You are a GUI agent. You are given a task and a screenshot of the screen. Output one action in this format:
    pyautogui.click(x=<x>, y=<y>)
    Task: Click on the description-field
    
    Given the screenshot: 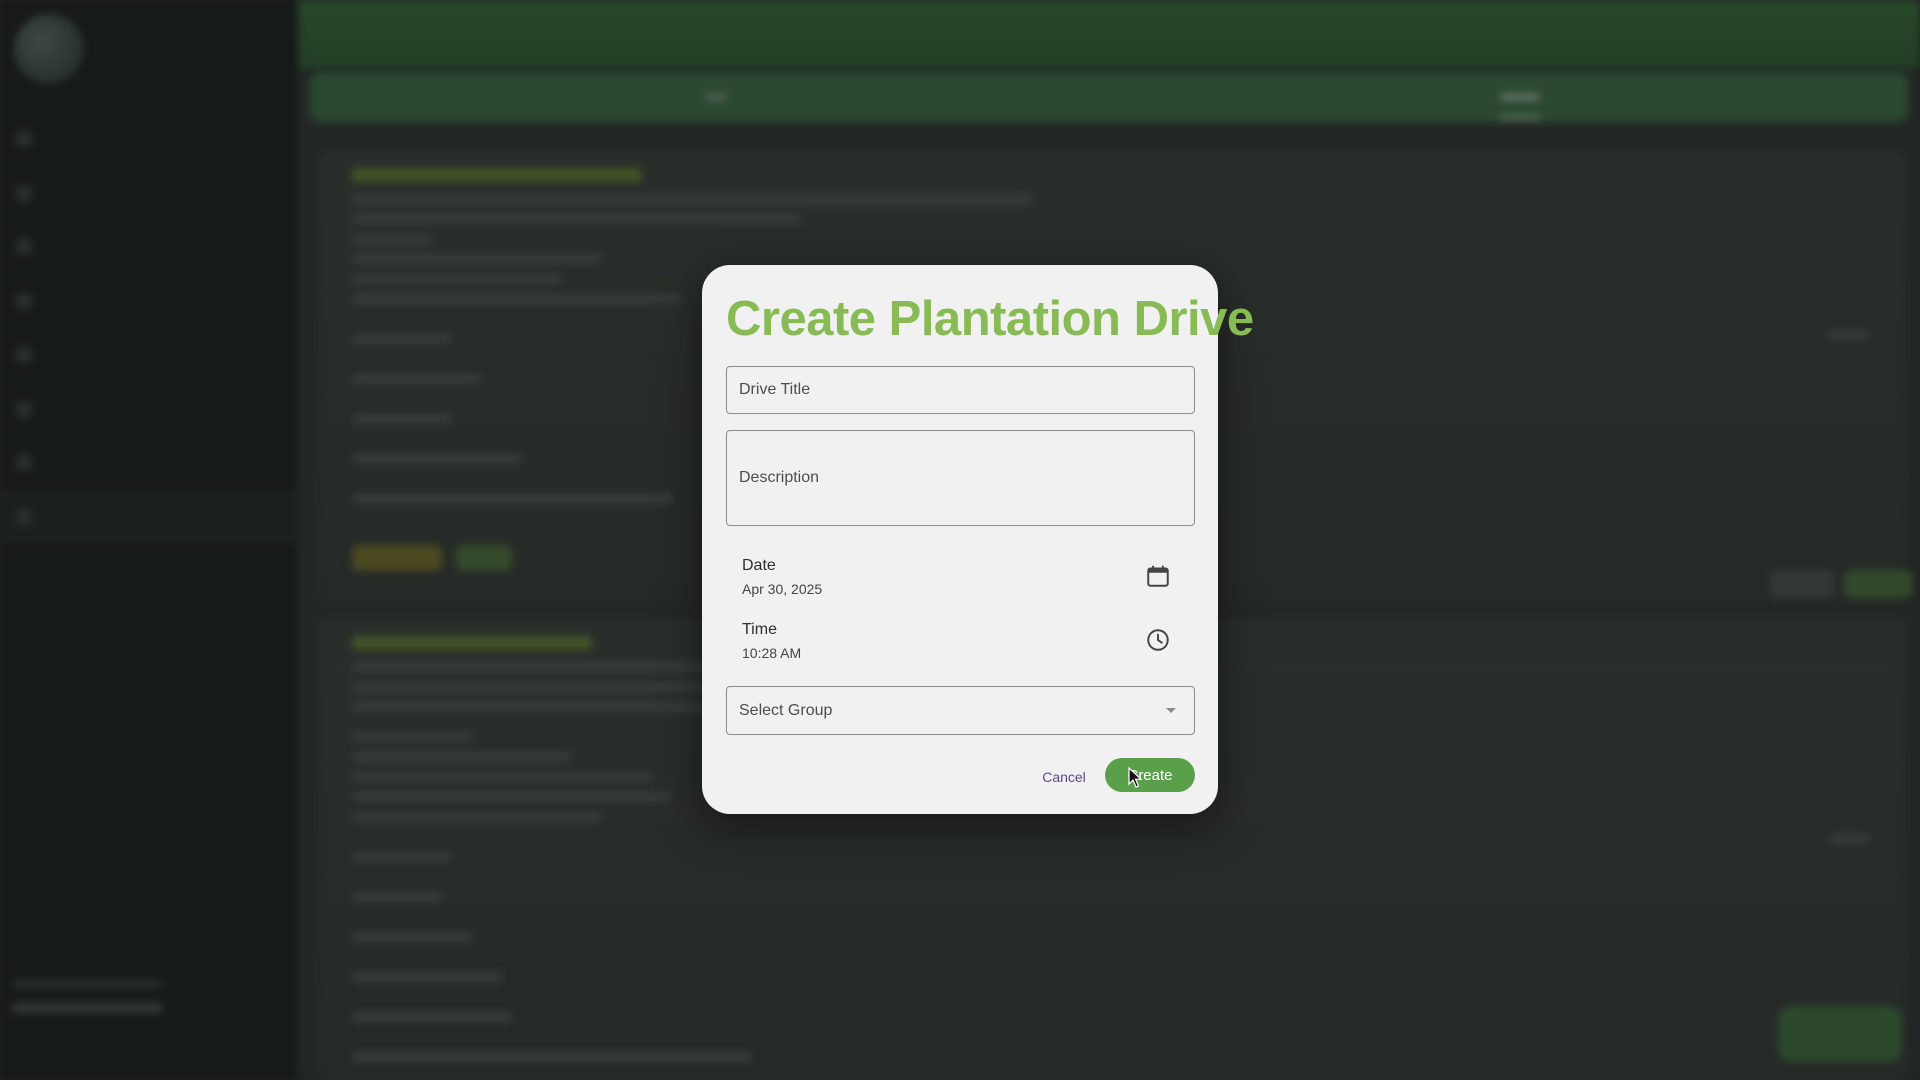 What is the action you would take?
    pyautogui.click(x=960, y=478)
    